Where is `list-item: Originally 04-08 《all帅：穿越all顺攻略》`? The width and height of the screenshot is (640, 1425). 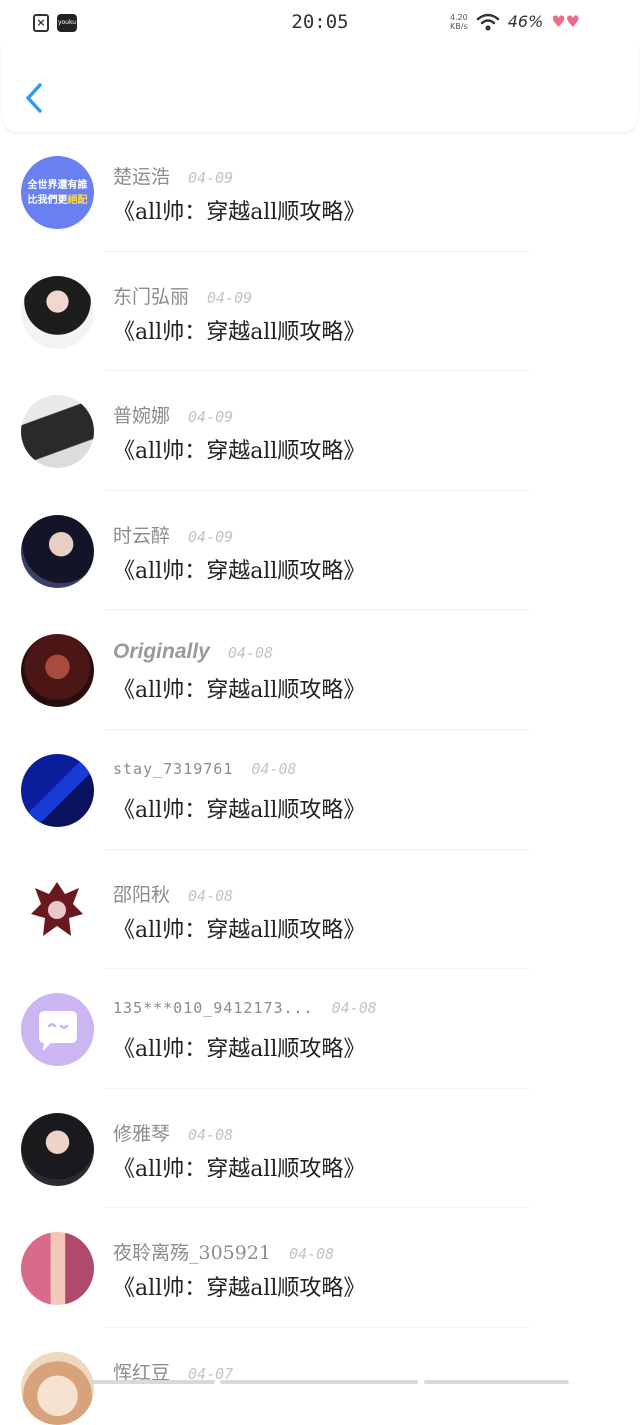
list-item: Originally 04-08 《all帅：穿越all顺攻略》 is located at coordinates (320, 670).